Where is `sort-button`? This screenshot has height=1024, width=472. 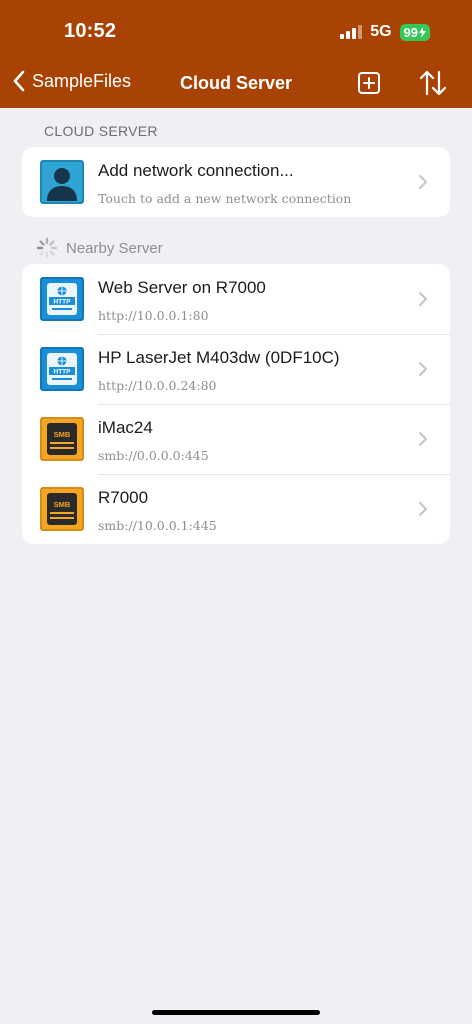 sort-button is located at coordinates (433, 85).